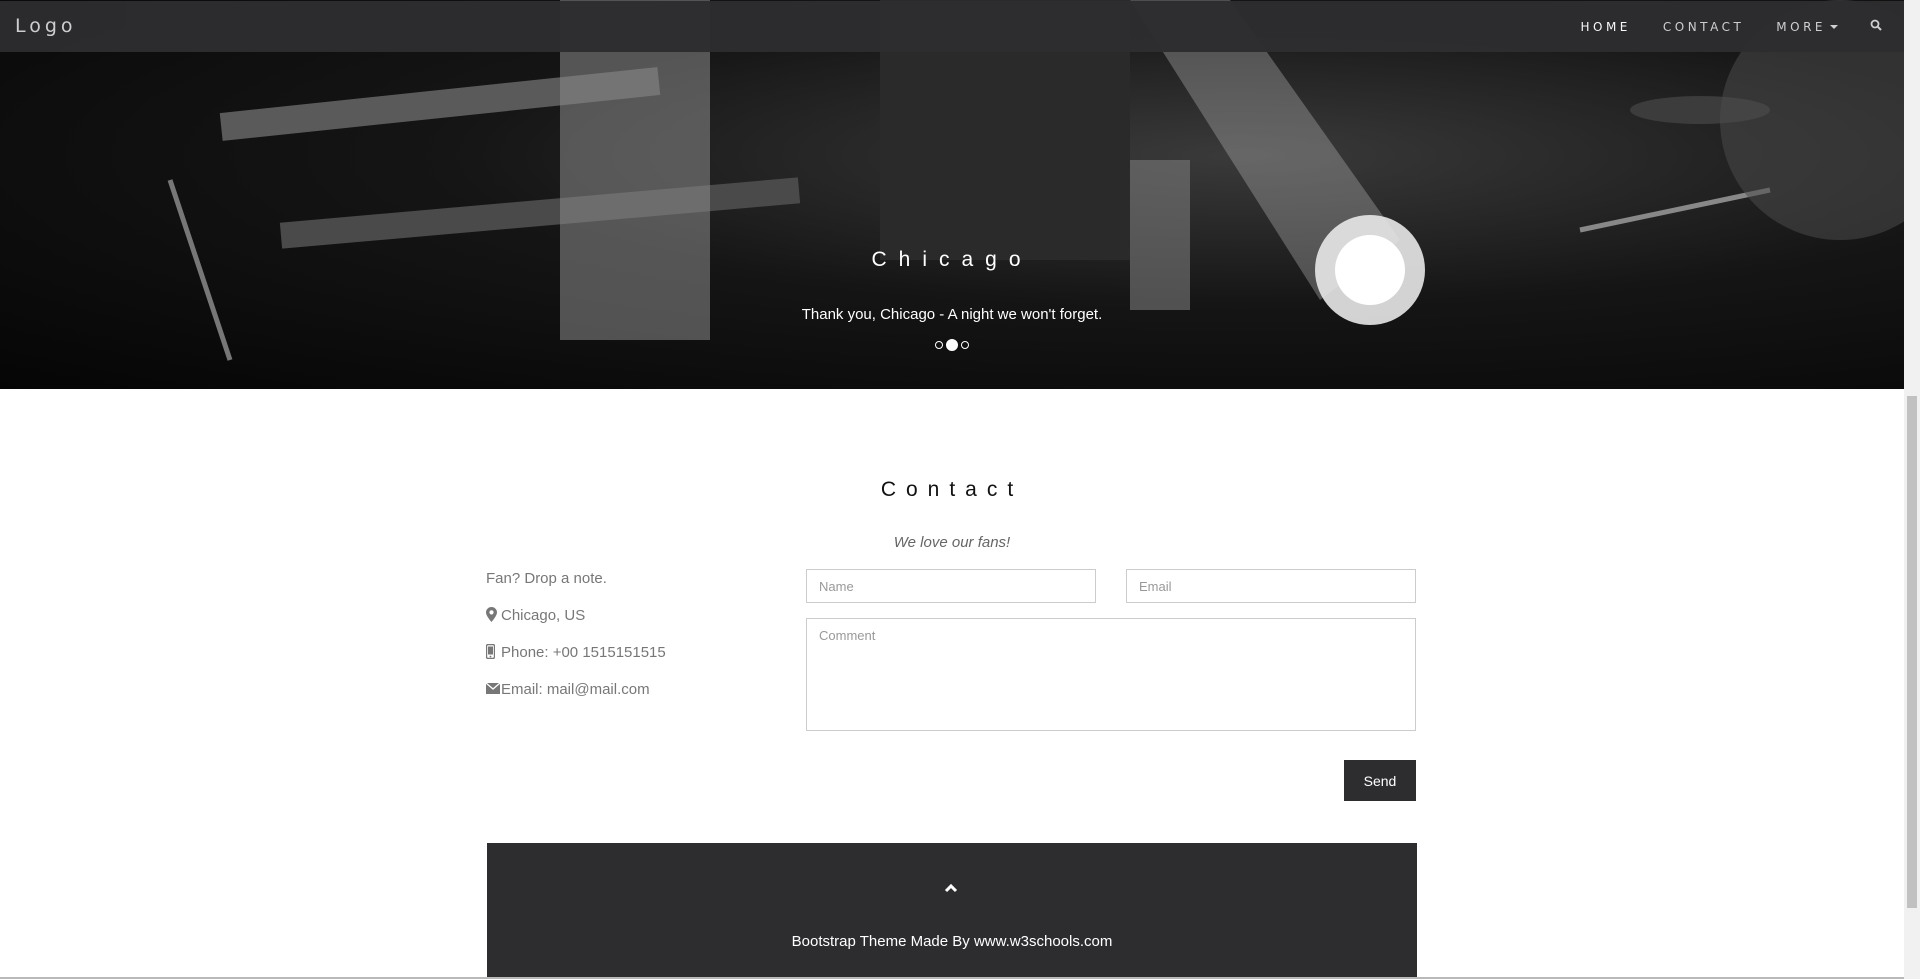 The width and height of the screenshot is (1920, 979). I want to click on contact-note-text: Fan? Drop a note., so click(546, 578).